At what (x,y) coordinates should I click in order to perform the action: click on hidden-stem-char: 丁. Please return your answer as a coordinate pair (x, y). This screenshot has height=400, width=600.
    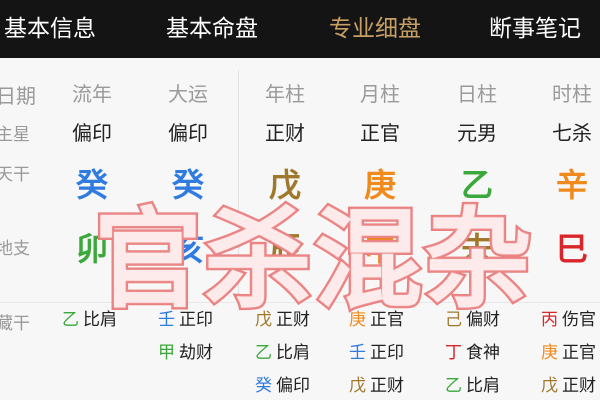
    Looking at the image, I should click on (453, 353).